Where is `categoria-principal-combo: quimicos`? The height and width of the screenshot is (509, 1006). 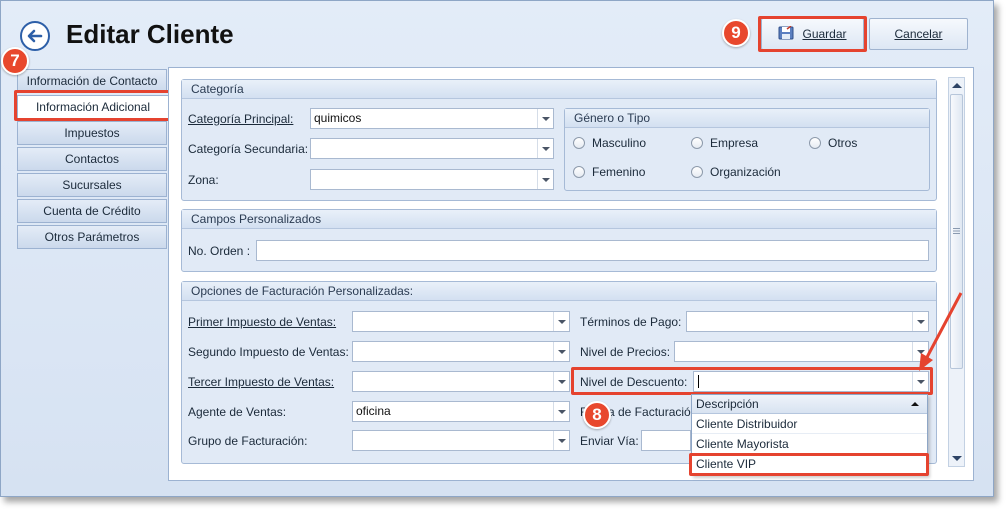
categoria-principal-combo: quimicos is located at coordinates (432, 118).